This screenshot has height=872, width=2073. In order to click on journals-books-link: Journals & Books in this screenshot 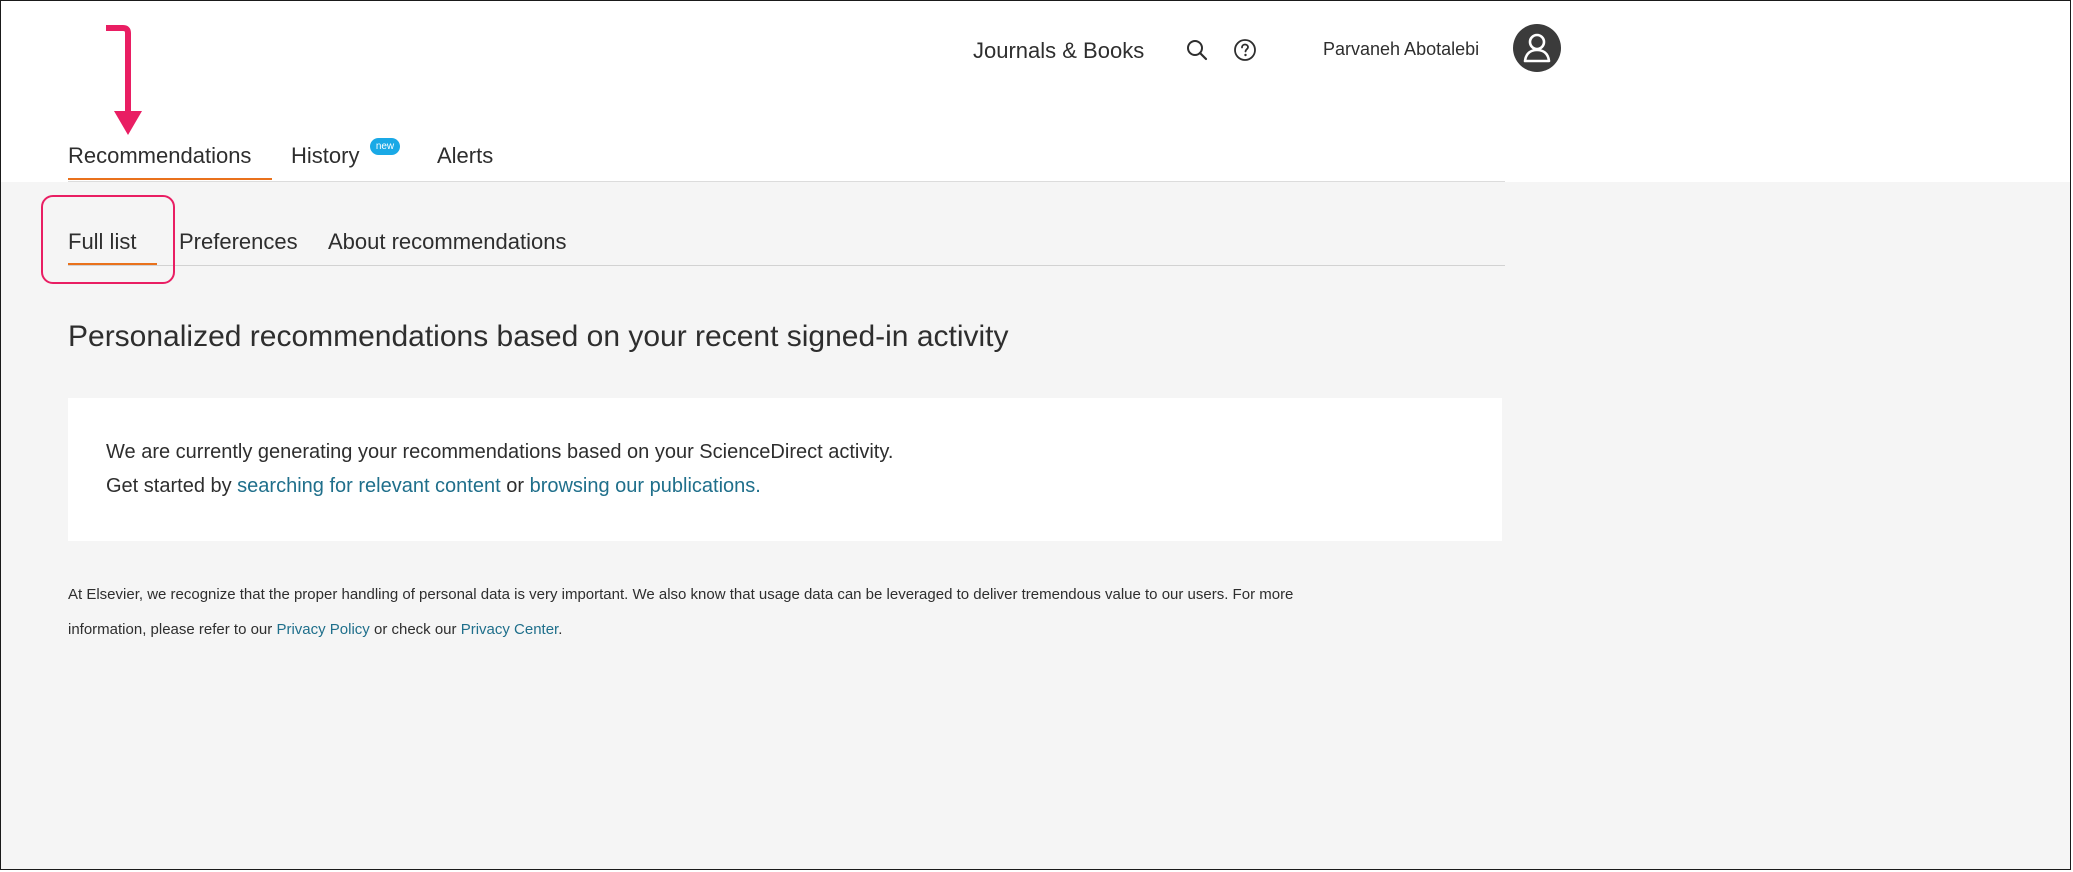, I will do `click(1058, 51)`.